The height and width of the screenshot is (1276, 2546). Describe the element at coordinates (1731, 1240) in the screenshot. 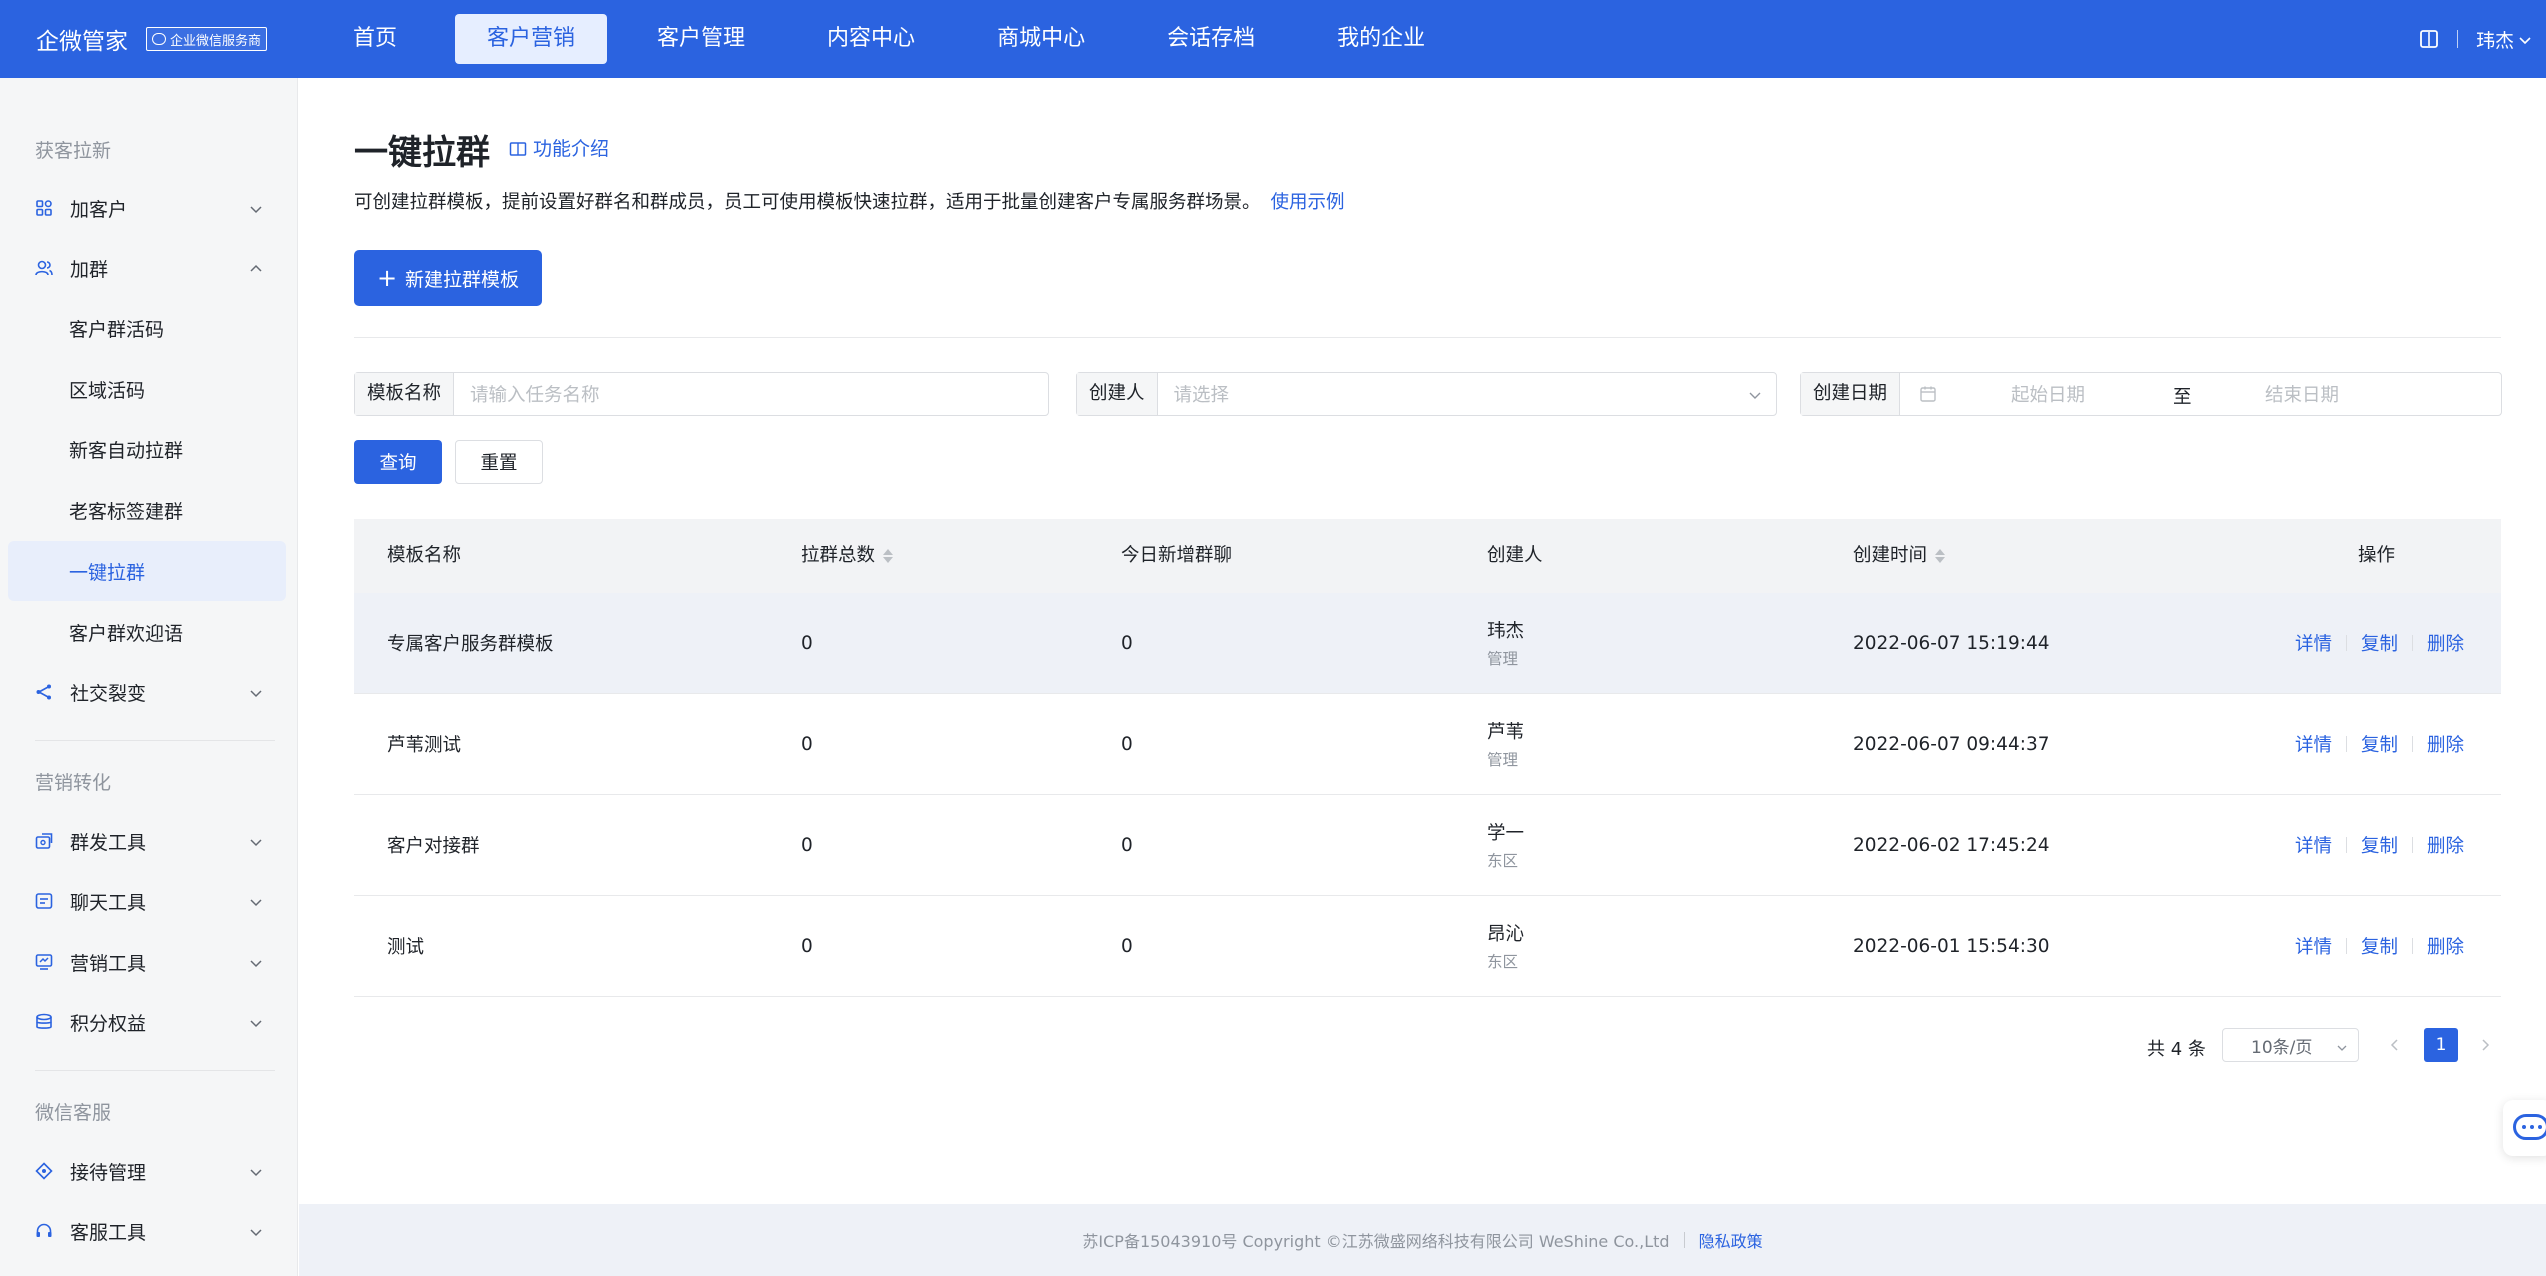

I see `privacy-policy-link: 隐私政策` at that location.